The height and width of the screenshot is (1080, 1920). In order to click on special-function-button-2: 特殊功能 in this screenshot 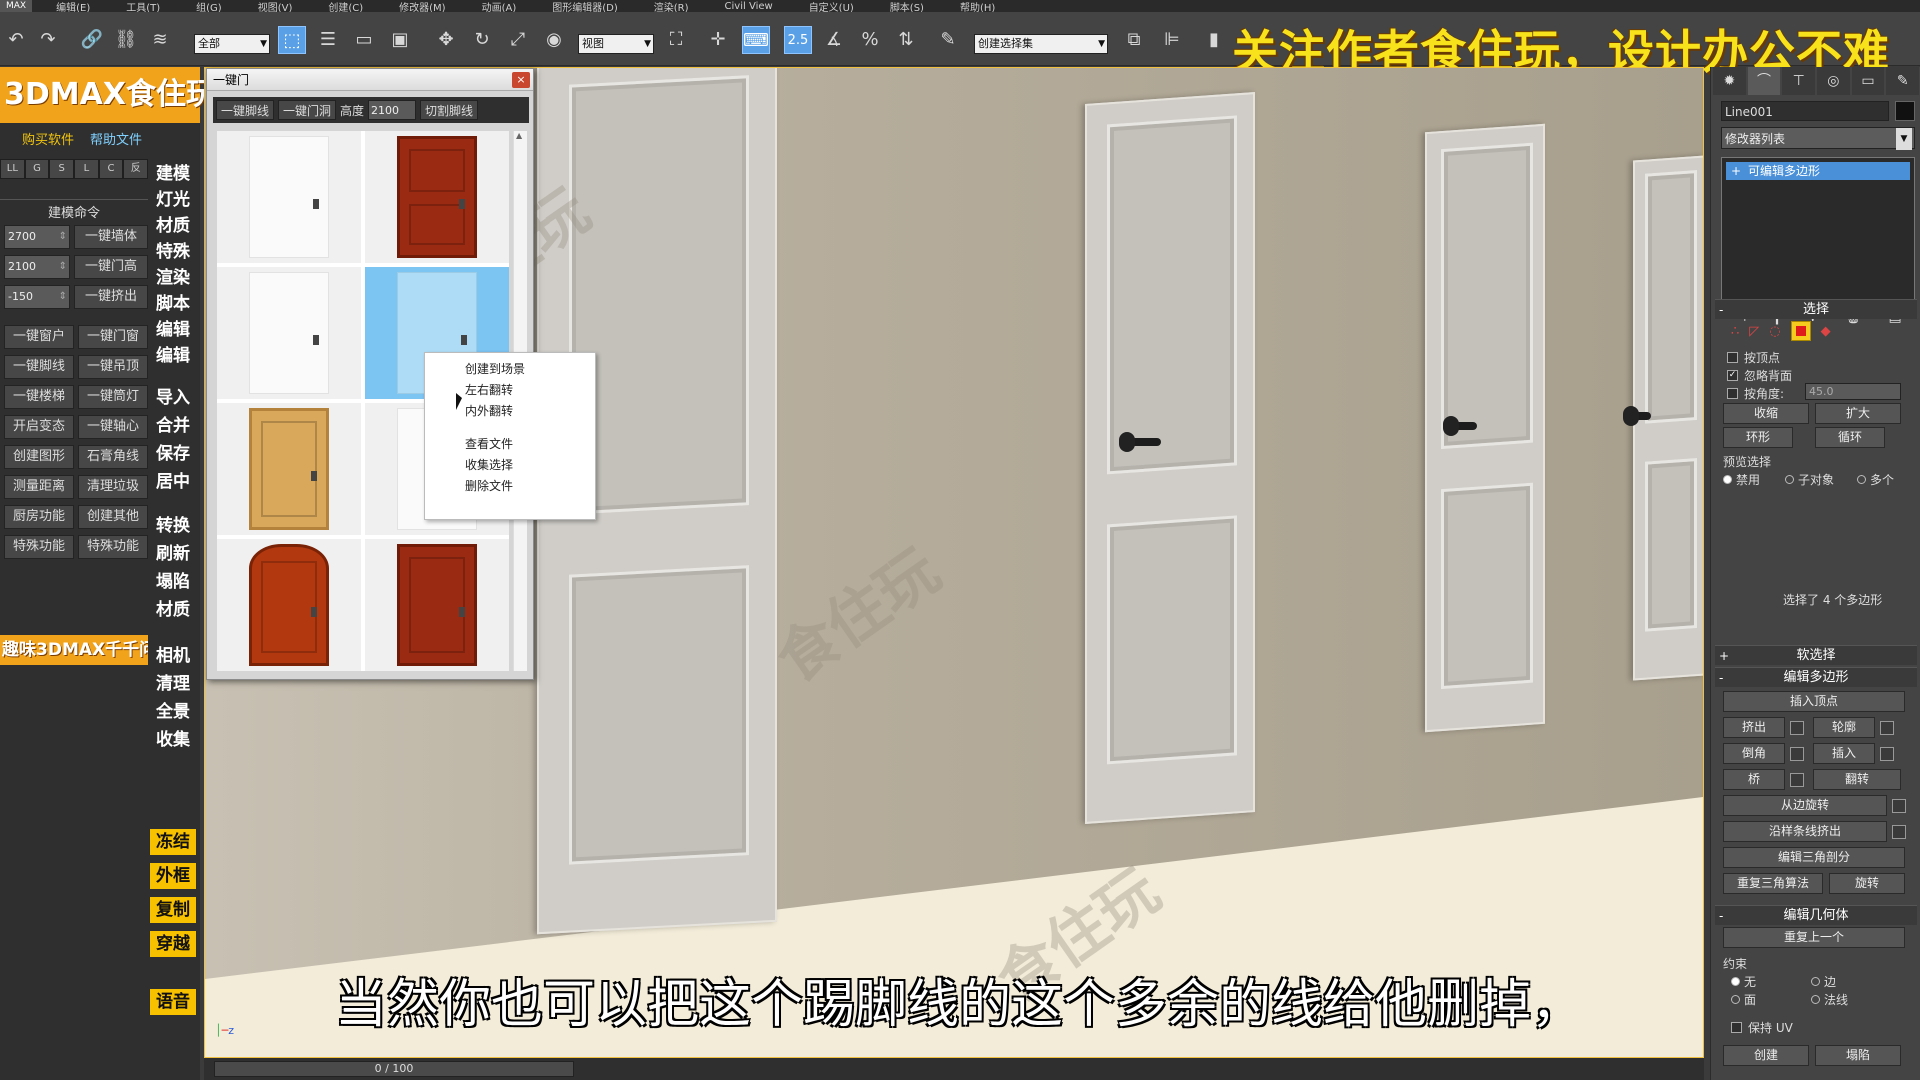, I will do `click(113, 547)`.